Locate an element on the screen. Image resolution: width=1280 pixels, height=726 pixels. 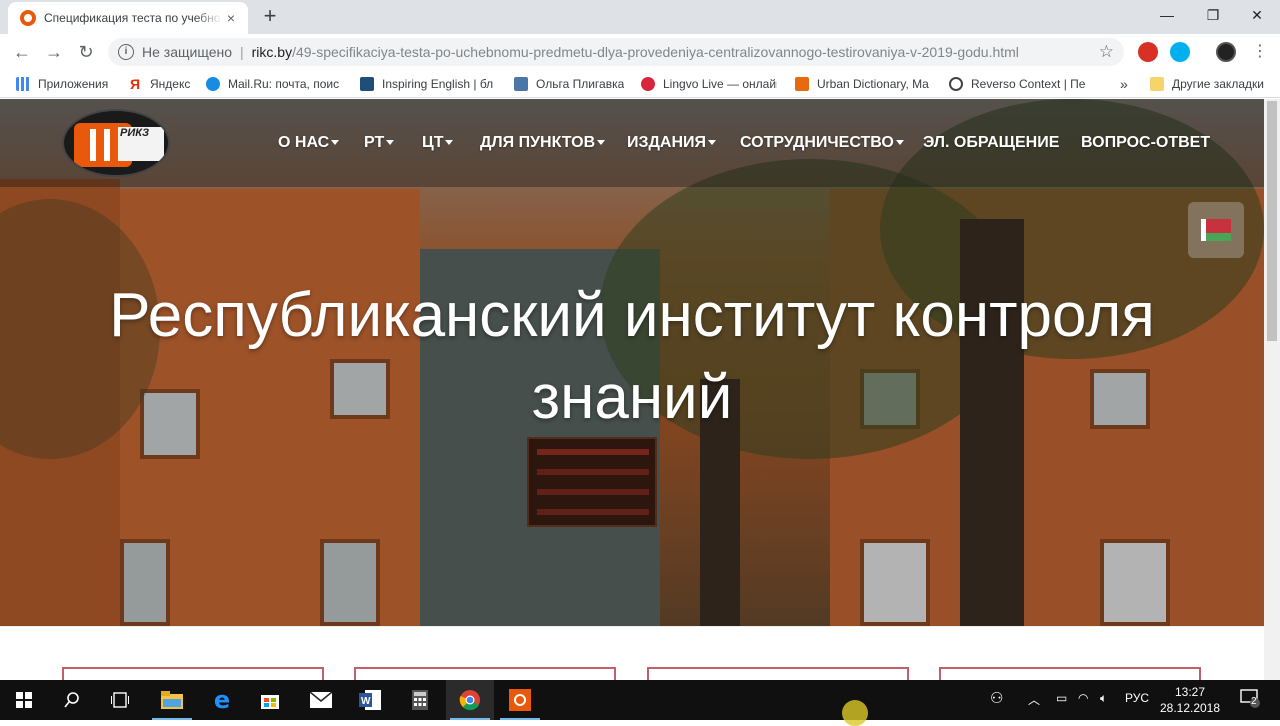
menu-for-points: ДЛЯ ПУНКТОВ is located at coordinates (543, 143).